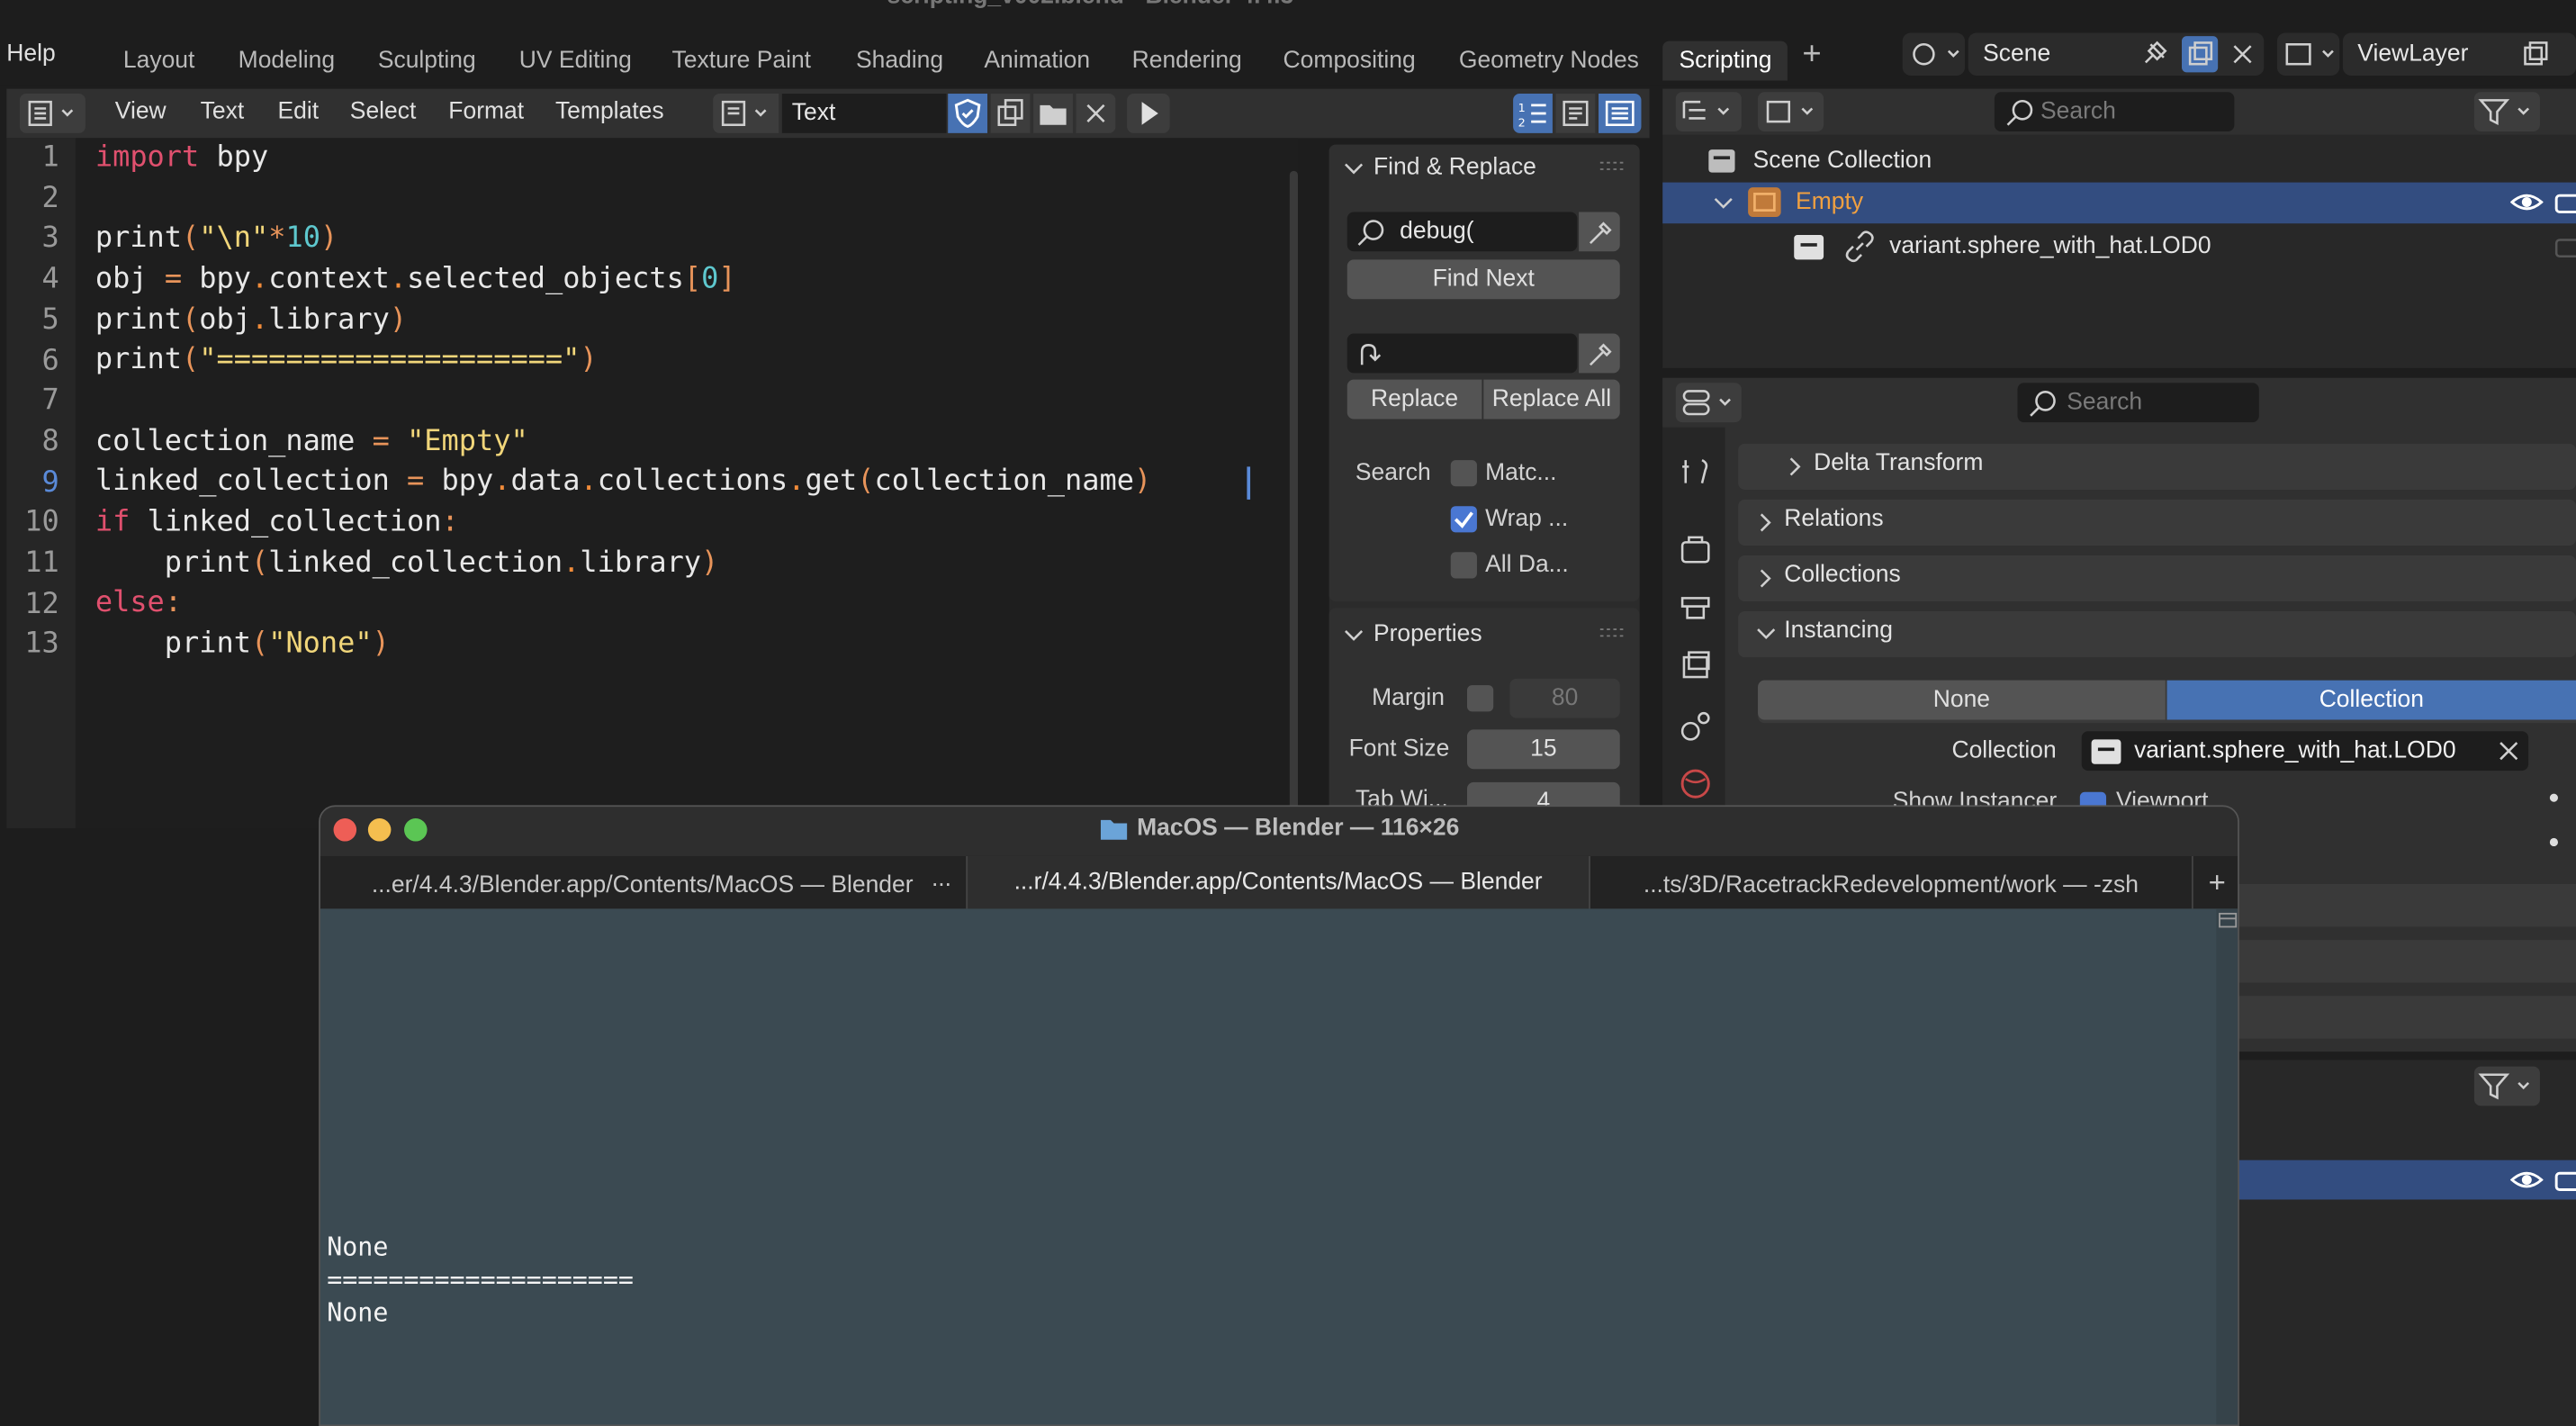 This screenshot has height=1426, width=2576. Describe the element at coordinates (1483, 279) in the screenshot. I see `find-next-button: Find Next` at that location.